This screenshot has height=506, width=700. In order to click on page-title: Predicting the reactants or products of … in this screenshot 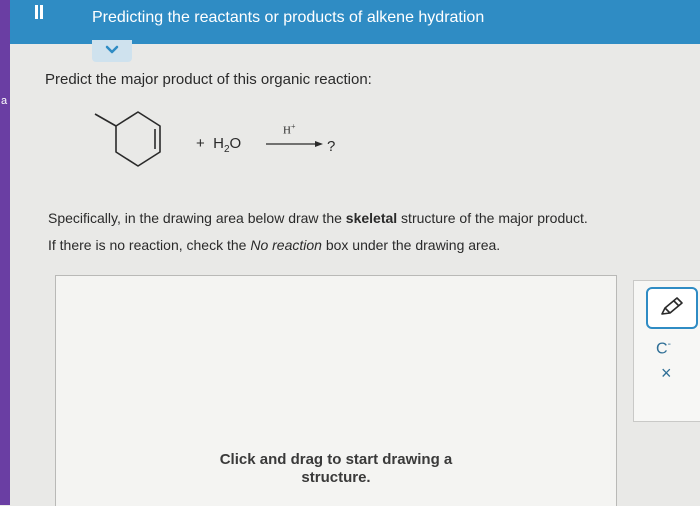, I will do `click(288, 17)`.